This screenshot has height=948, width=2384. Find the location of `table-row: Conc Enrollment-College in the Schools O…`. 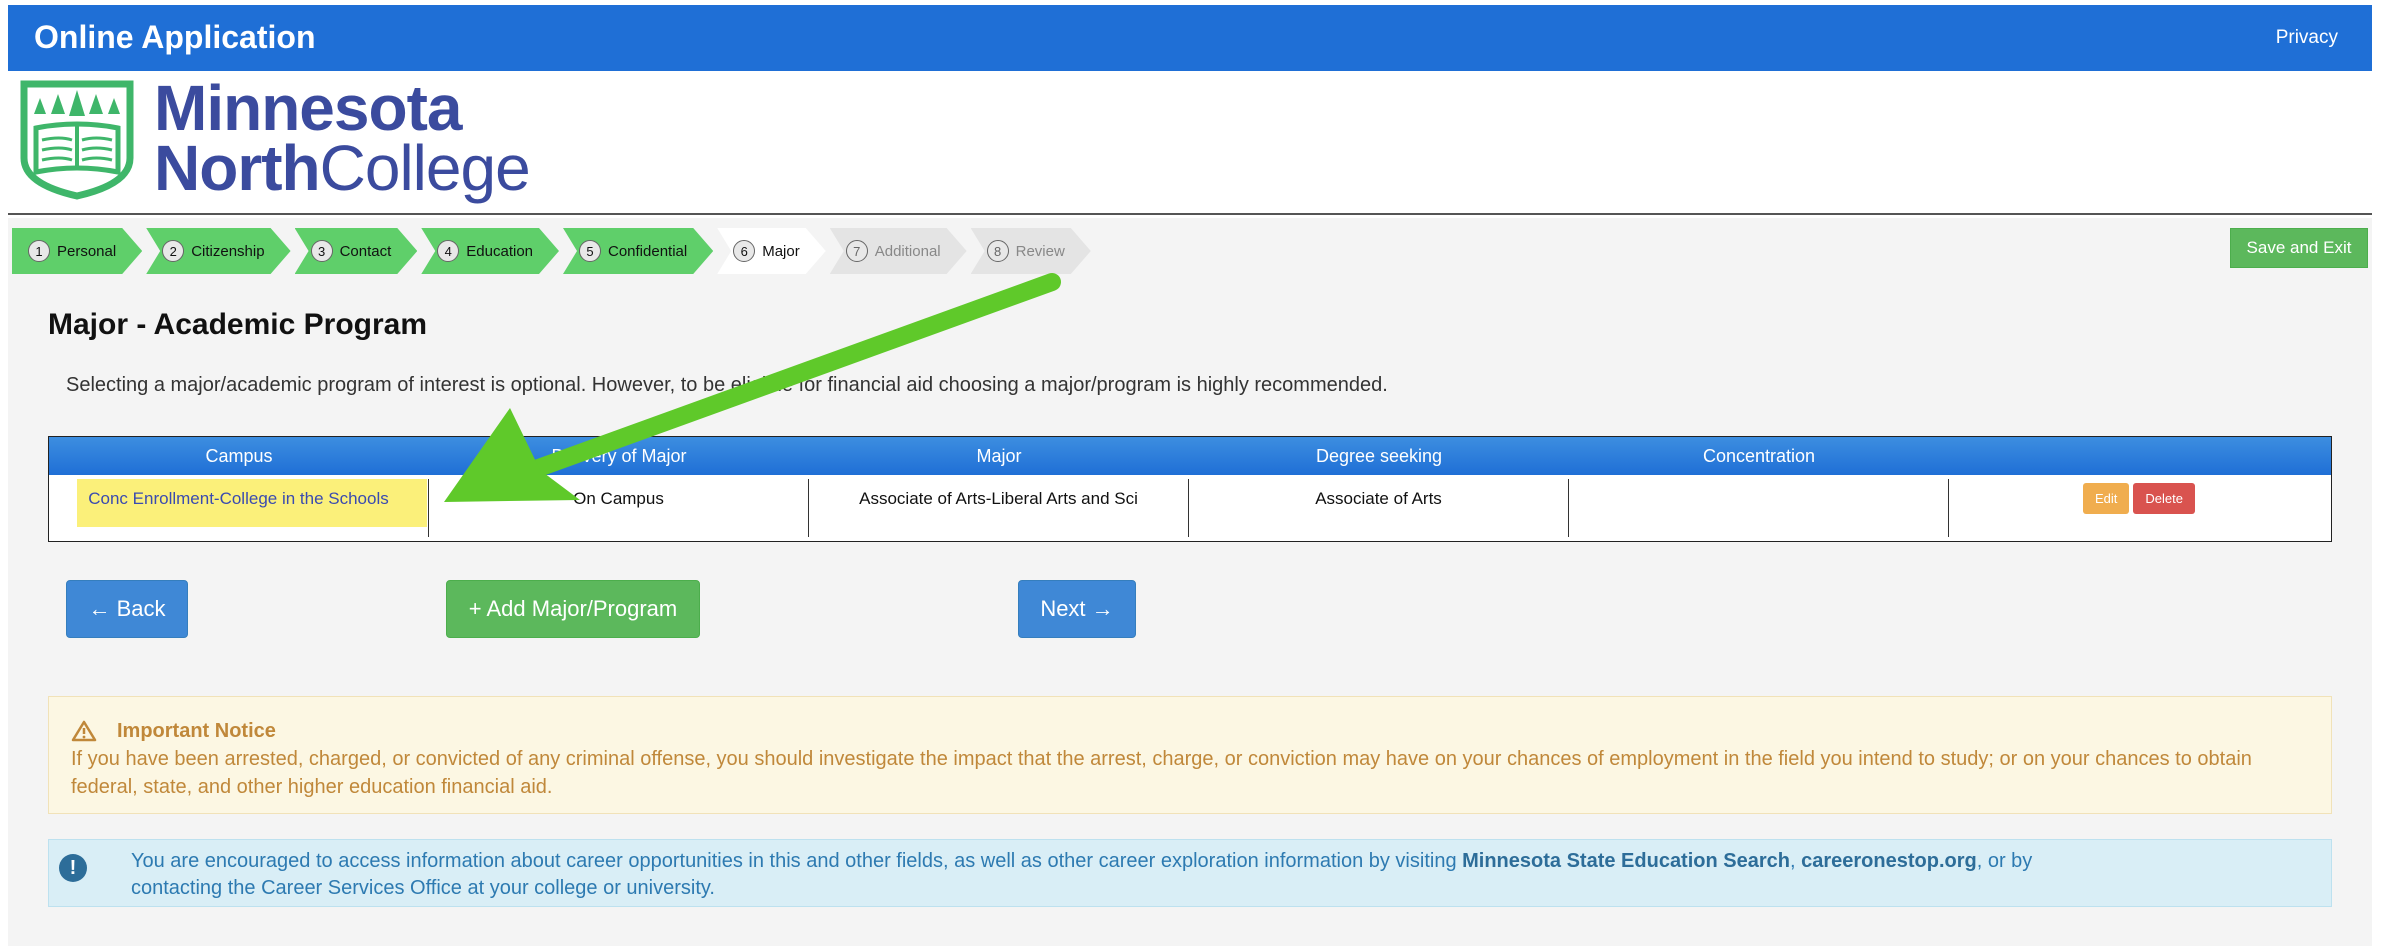

table-row: Conc Enrollment-College in the Schools O… is located at coordinates (1190, 508).